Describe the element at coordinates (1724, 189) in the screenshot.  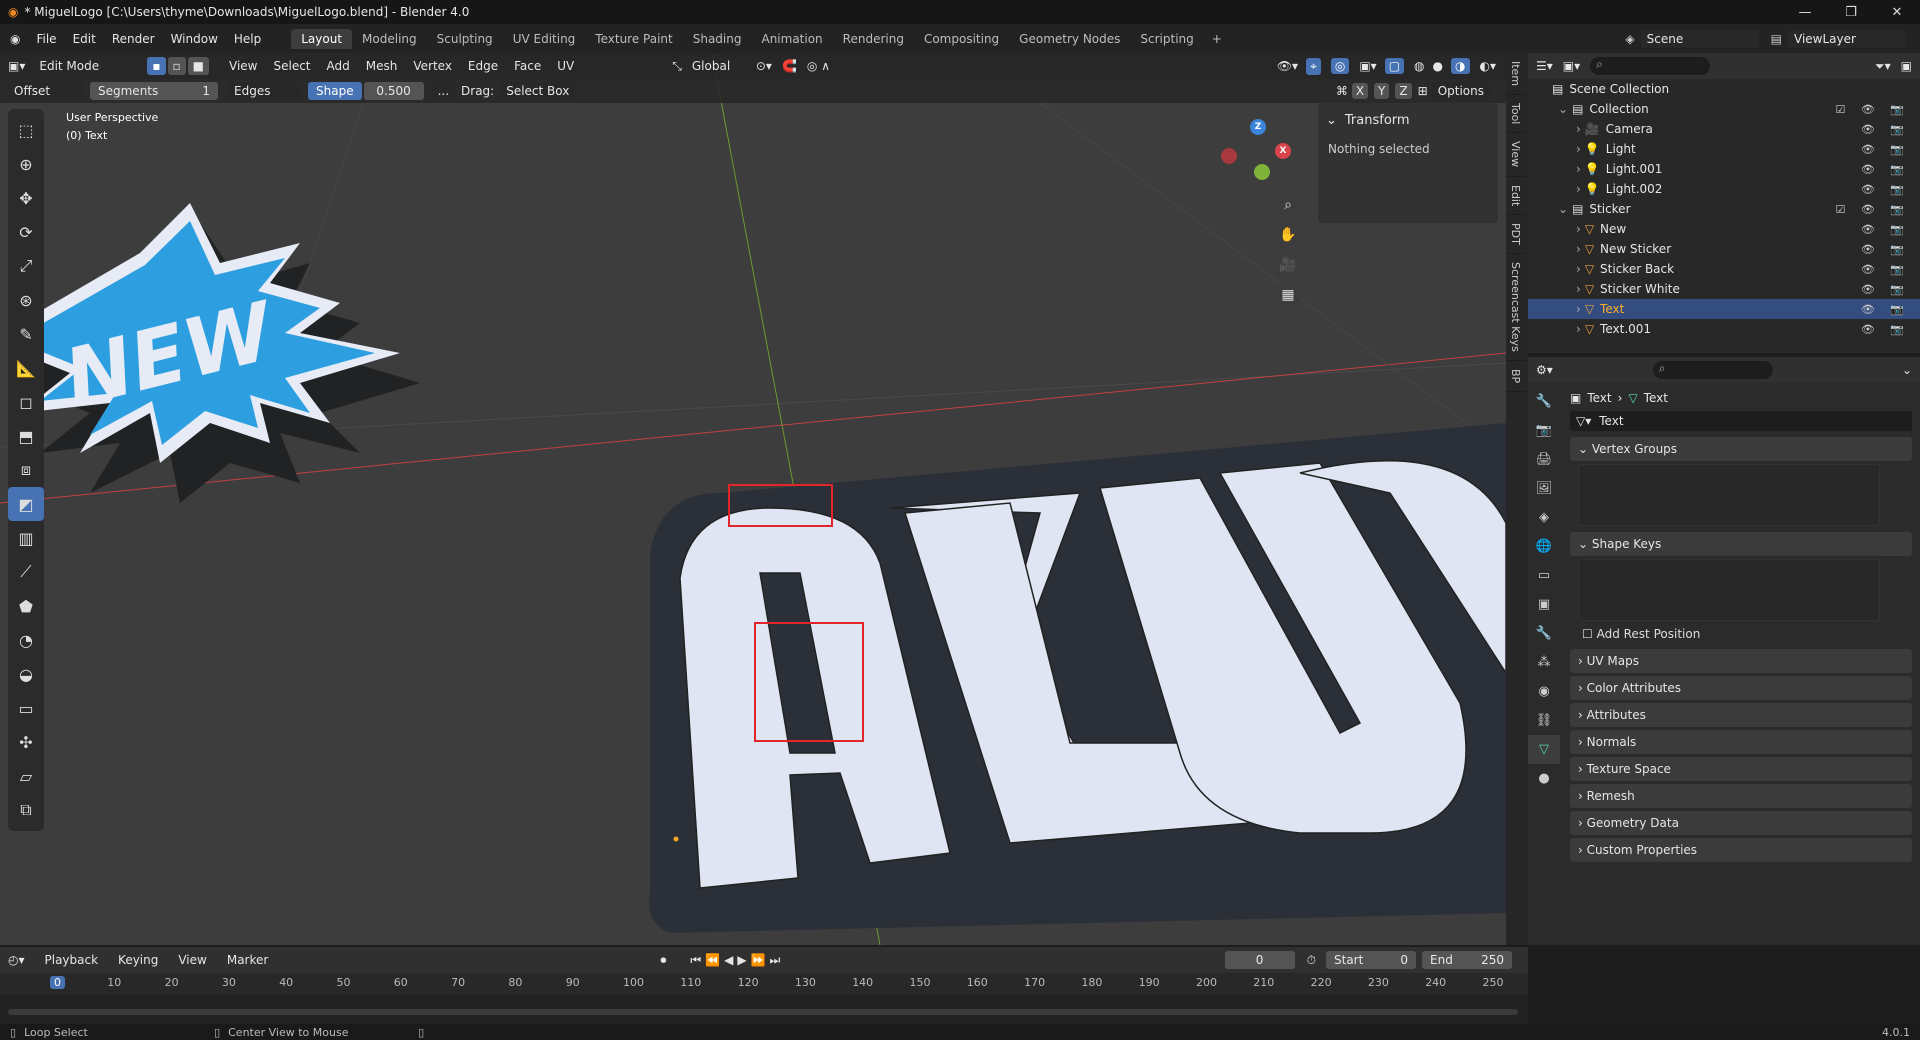
I see `outliner-item-light-002: › 💡 Light.002 👁 📷` at that location.